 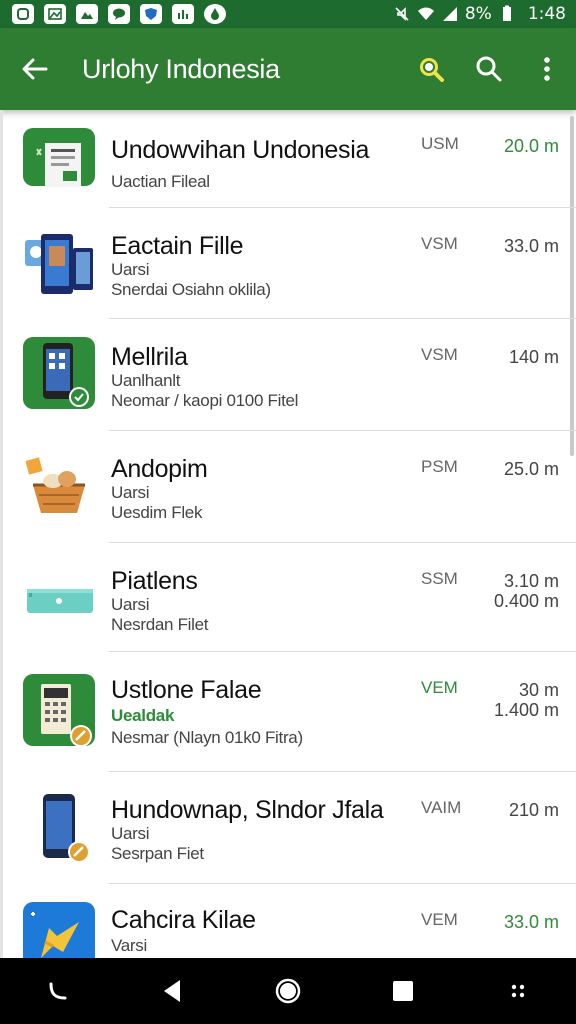 I want to click on recents-square-icon, so click(x=403, y=991).